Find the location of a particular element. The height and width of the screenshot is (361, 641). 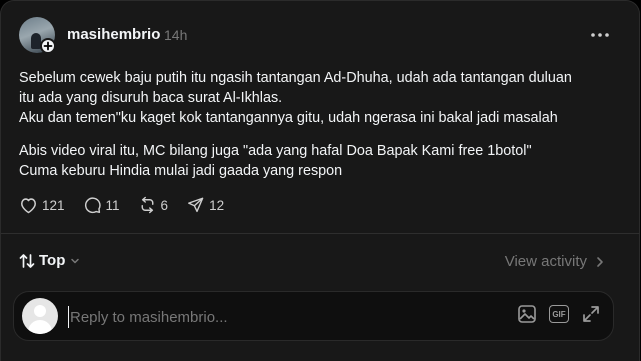

comment-icon is located at coordinates (92, 205).